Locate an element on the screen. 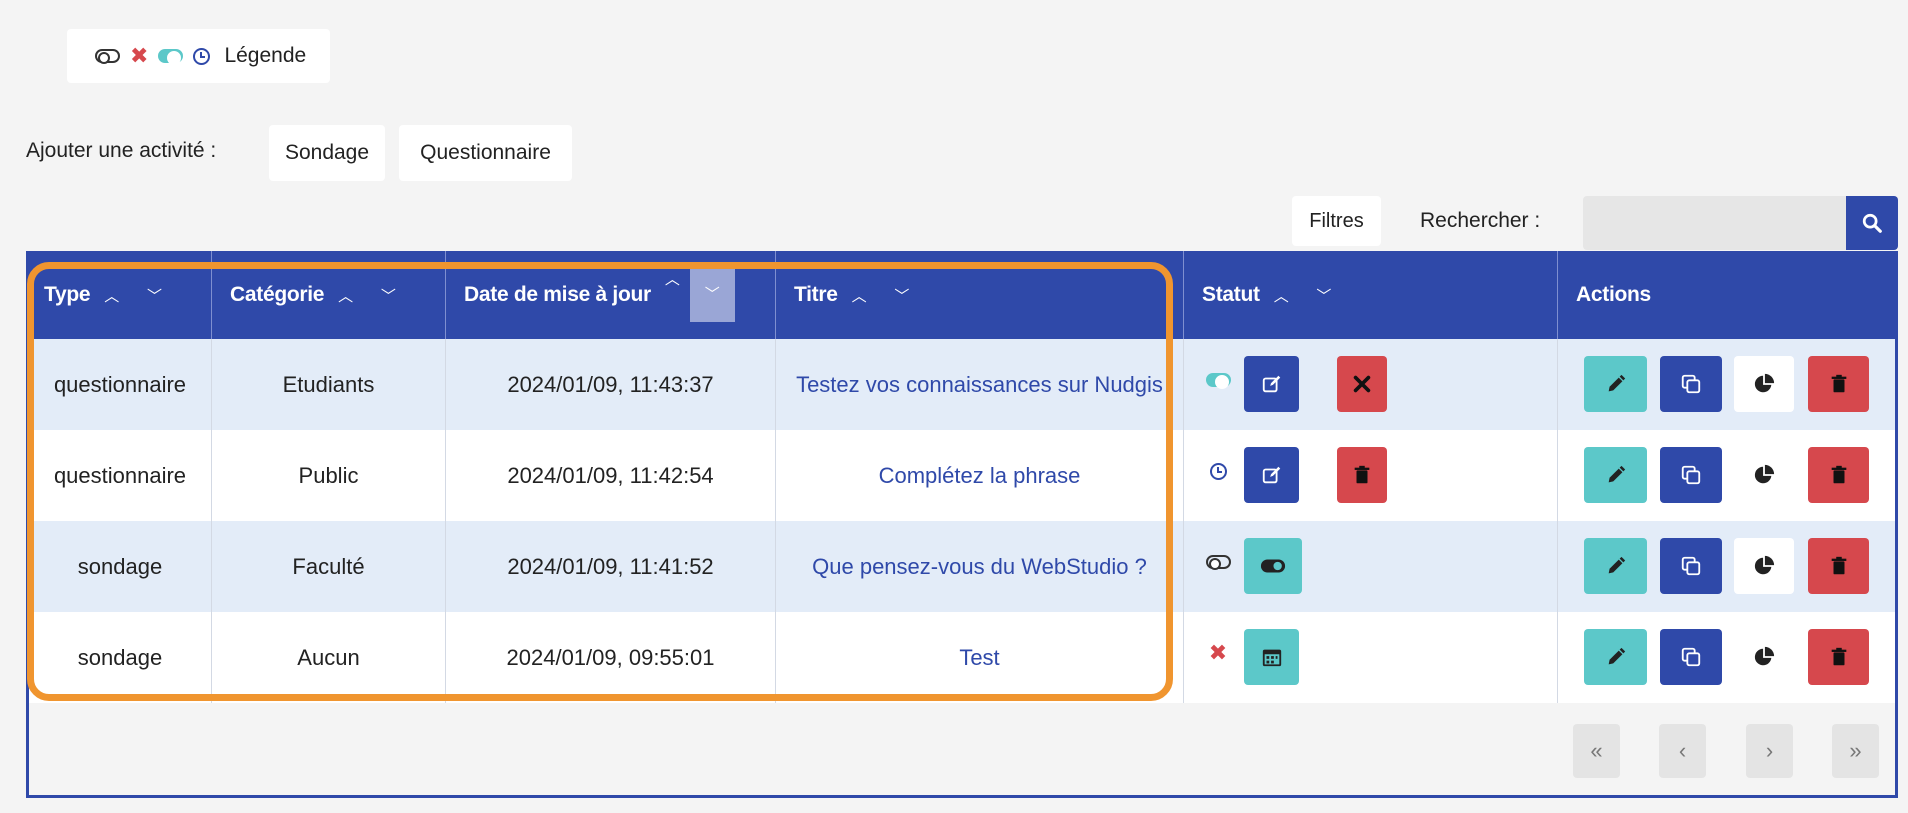 This screenshot has height=813, width=1908. col-type-label: Type is located at coordinates (67, 294).